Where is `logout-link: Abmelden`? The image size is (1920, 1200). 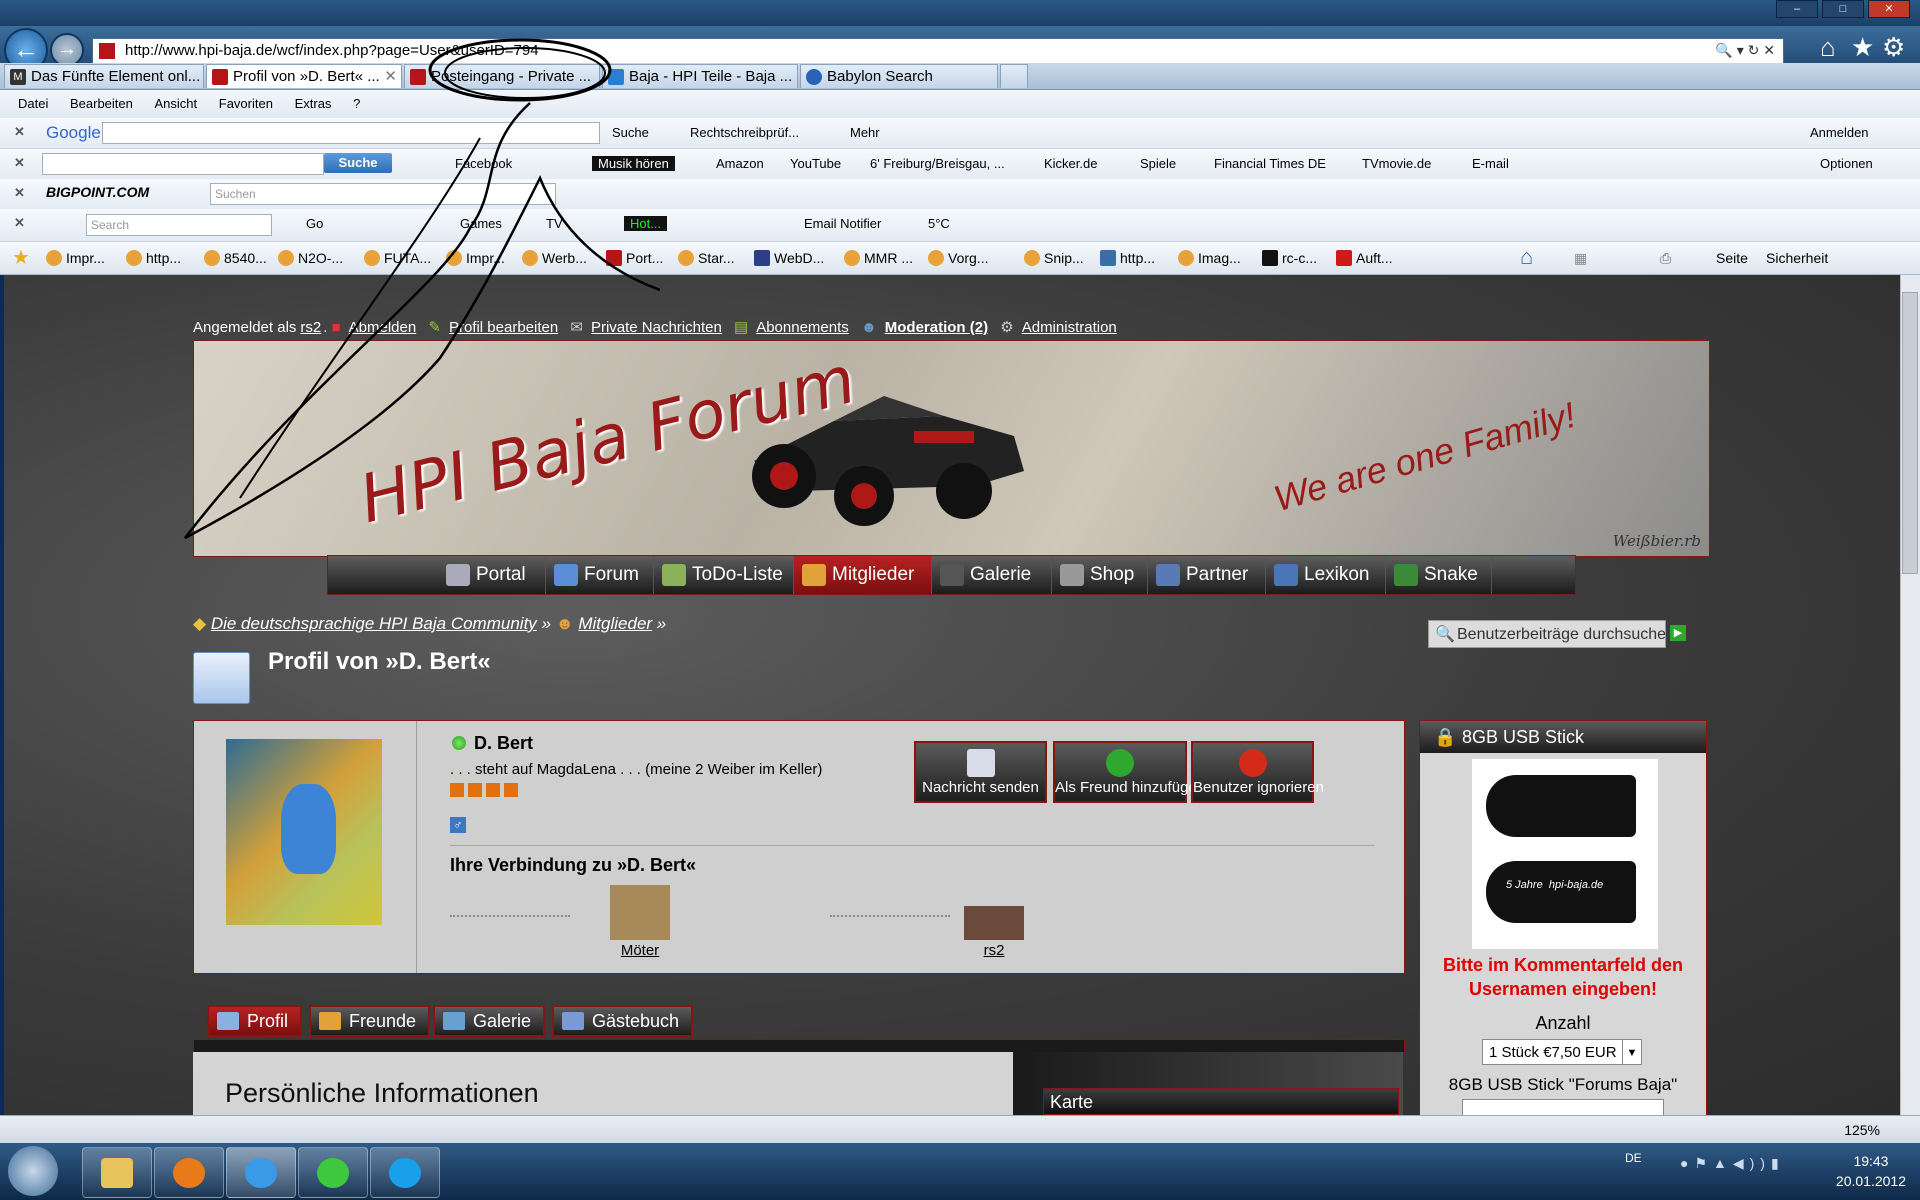 logout-link: Abmelden is located at coordinates (383, 327).